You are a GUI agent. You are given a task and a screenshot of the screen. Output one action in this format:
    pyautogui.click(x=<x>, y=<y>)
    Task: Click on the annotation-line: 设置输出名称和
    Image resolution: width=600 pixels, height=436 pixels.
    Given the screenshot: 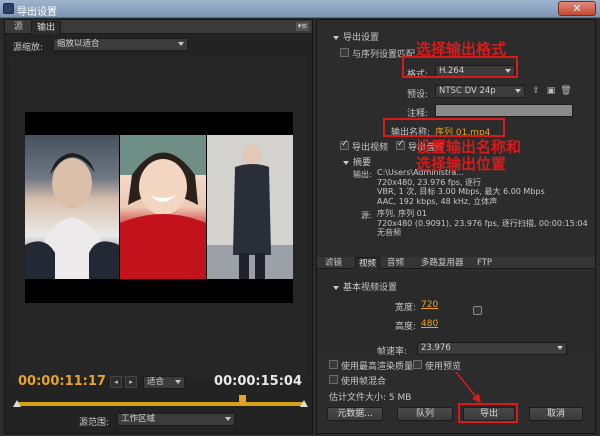 What is the action you would take?
    pyautogui.click(x=469, y=147)
    